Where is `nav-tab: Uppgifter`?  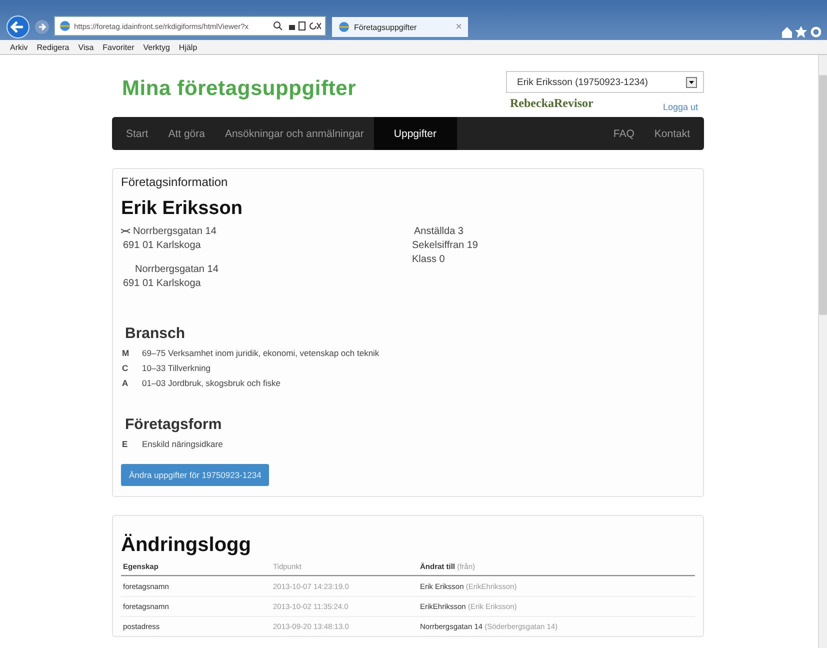 nav-tab: Uppgifter is located at coordinates (415, 133).